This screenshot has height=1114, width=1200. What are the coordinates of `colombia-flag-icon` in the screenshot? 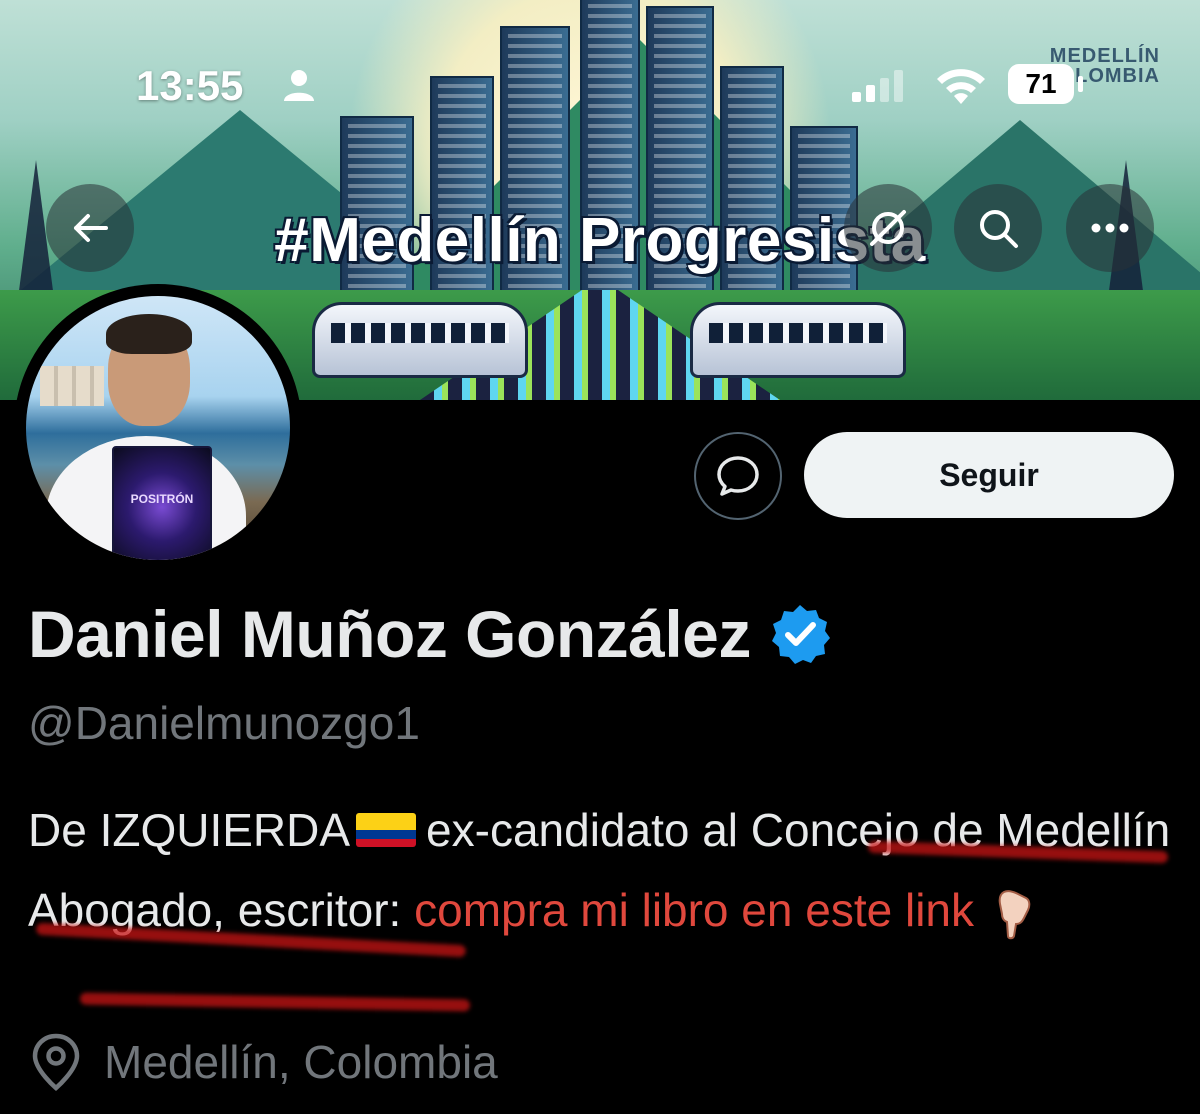 It's located at (386, 829).